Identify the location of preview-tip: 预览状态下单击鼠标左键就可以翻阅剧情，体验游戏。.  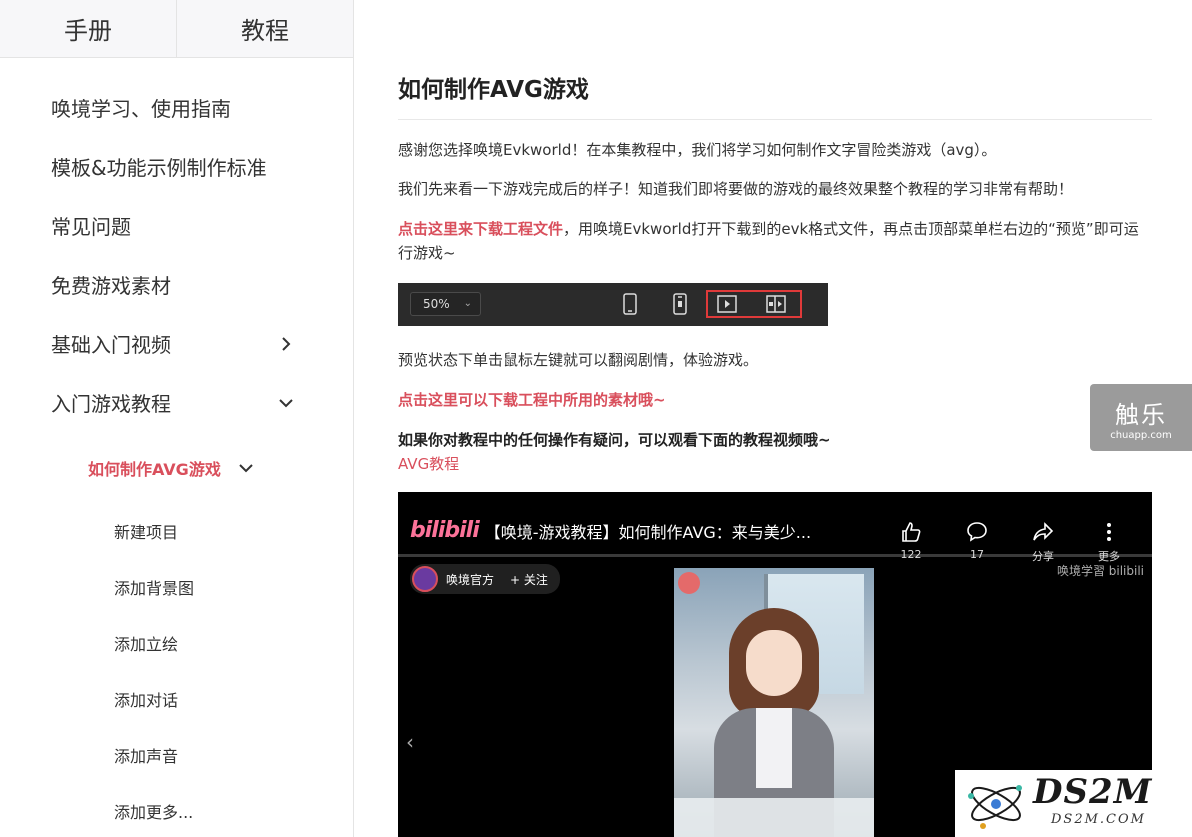
(578, 360).